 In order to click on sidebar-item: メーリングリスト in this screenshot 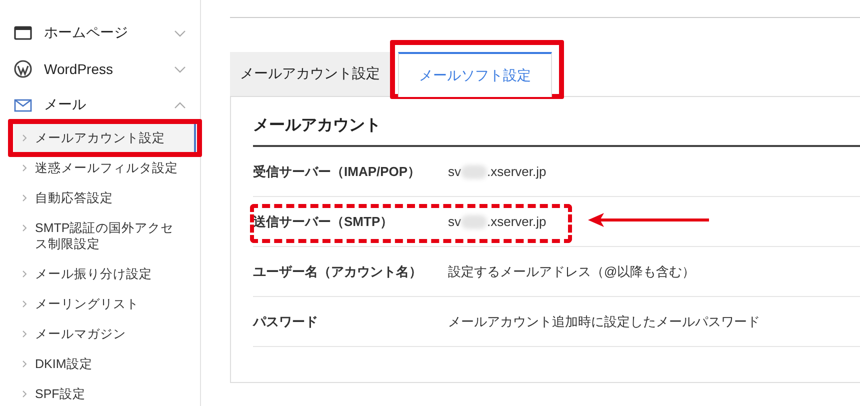, I will do `click(105, 304)`.